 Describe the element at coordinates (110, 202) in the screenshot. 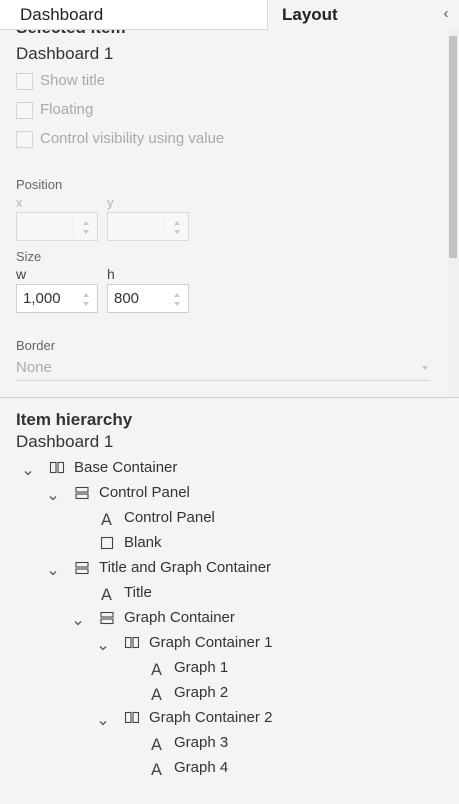

I see `y-label: y` at that location.